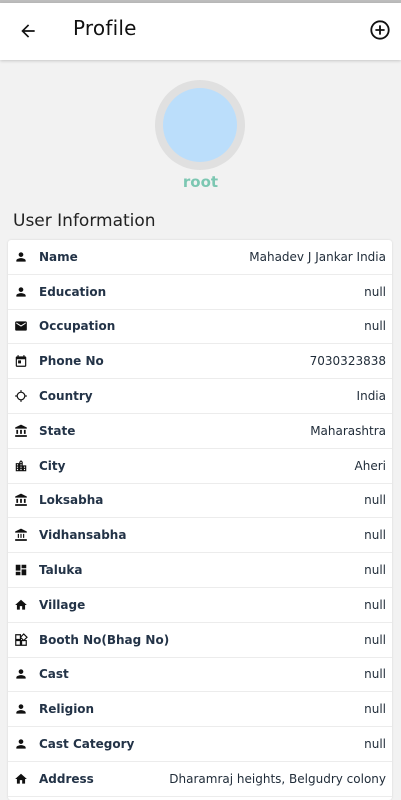  I want to click on info-row-occupation: Occupation null, so click(200, 327).